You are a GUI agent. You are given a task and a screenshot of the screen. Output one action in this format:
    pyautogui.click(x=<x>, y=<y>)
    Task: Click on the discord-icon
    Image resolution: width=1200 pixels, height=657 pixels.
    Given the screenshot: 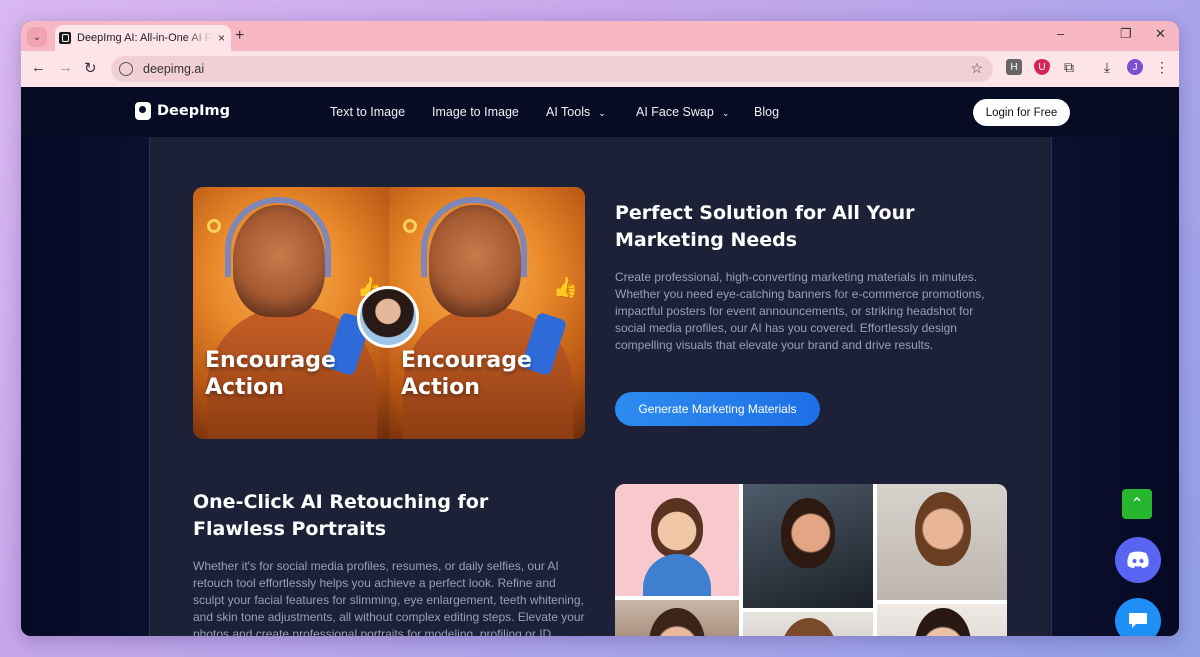 What is the action you would take?
    pyautogui.click(x=1138, y=559)
    